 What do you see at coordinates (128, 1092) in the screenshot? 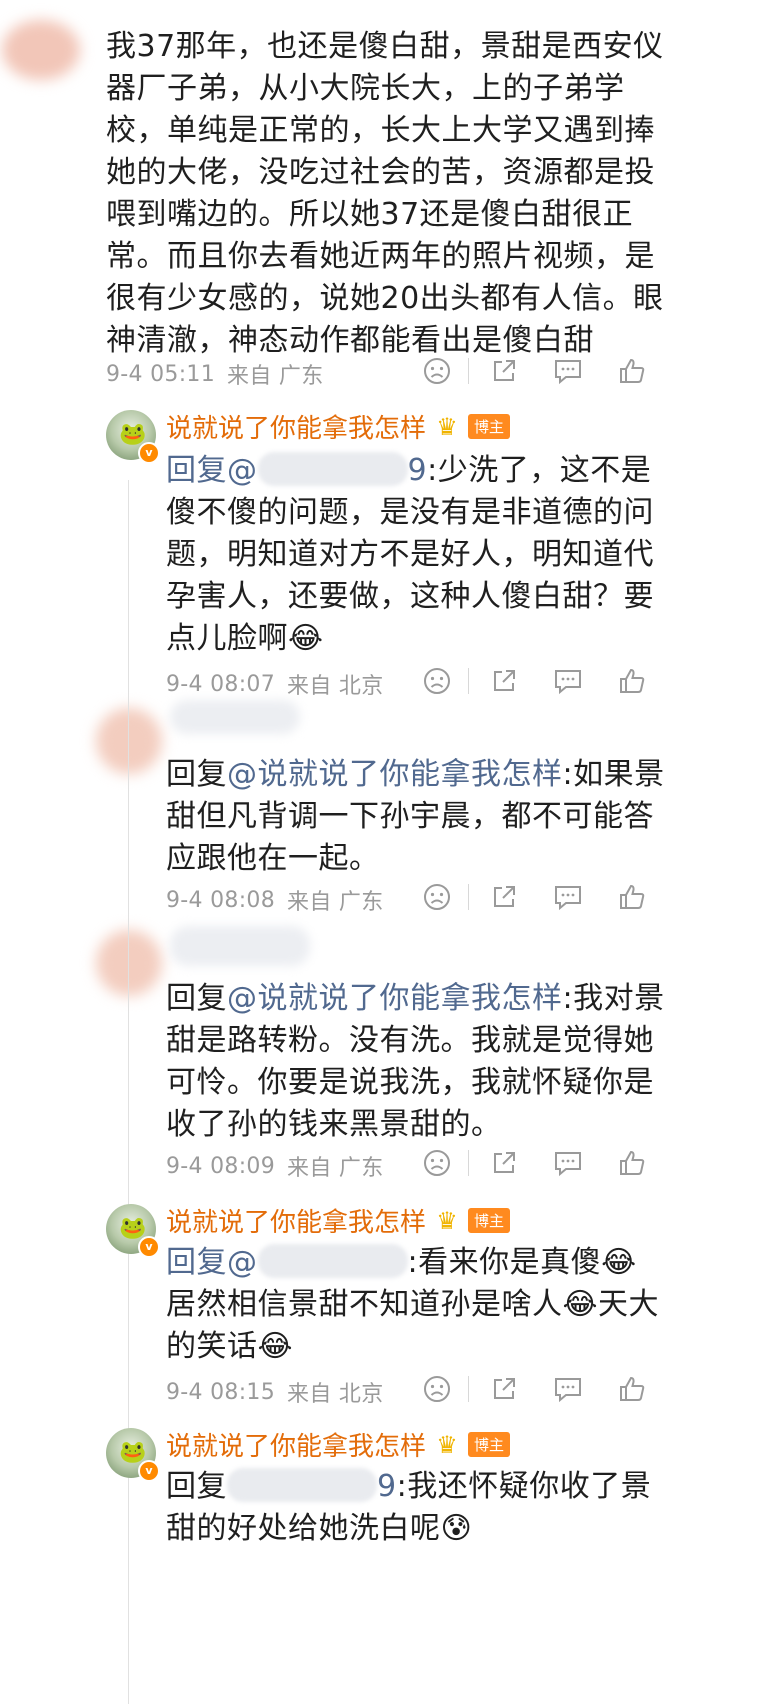
I see `thread-line` at bounding box center [128, 1092].